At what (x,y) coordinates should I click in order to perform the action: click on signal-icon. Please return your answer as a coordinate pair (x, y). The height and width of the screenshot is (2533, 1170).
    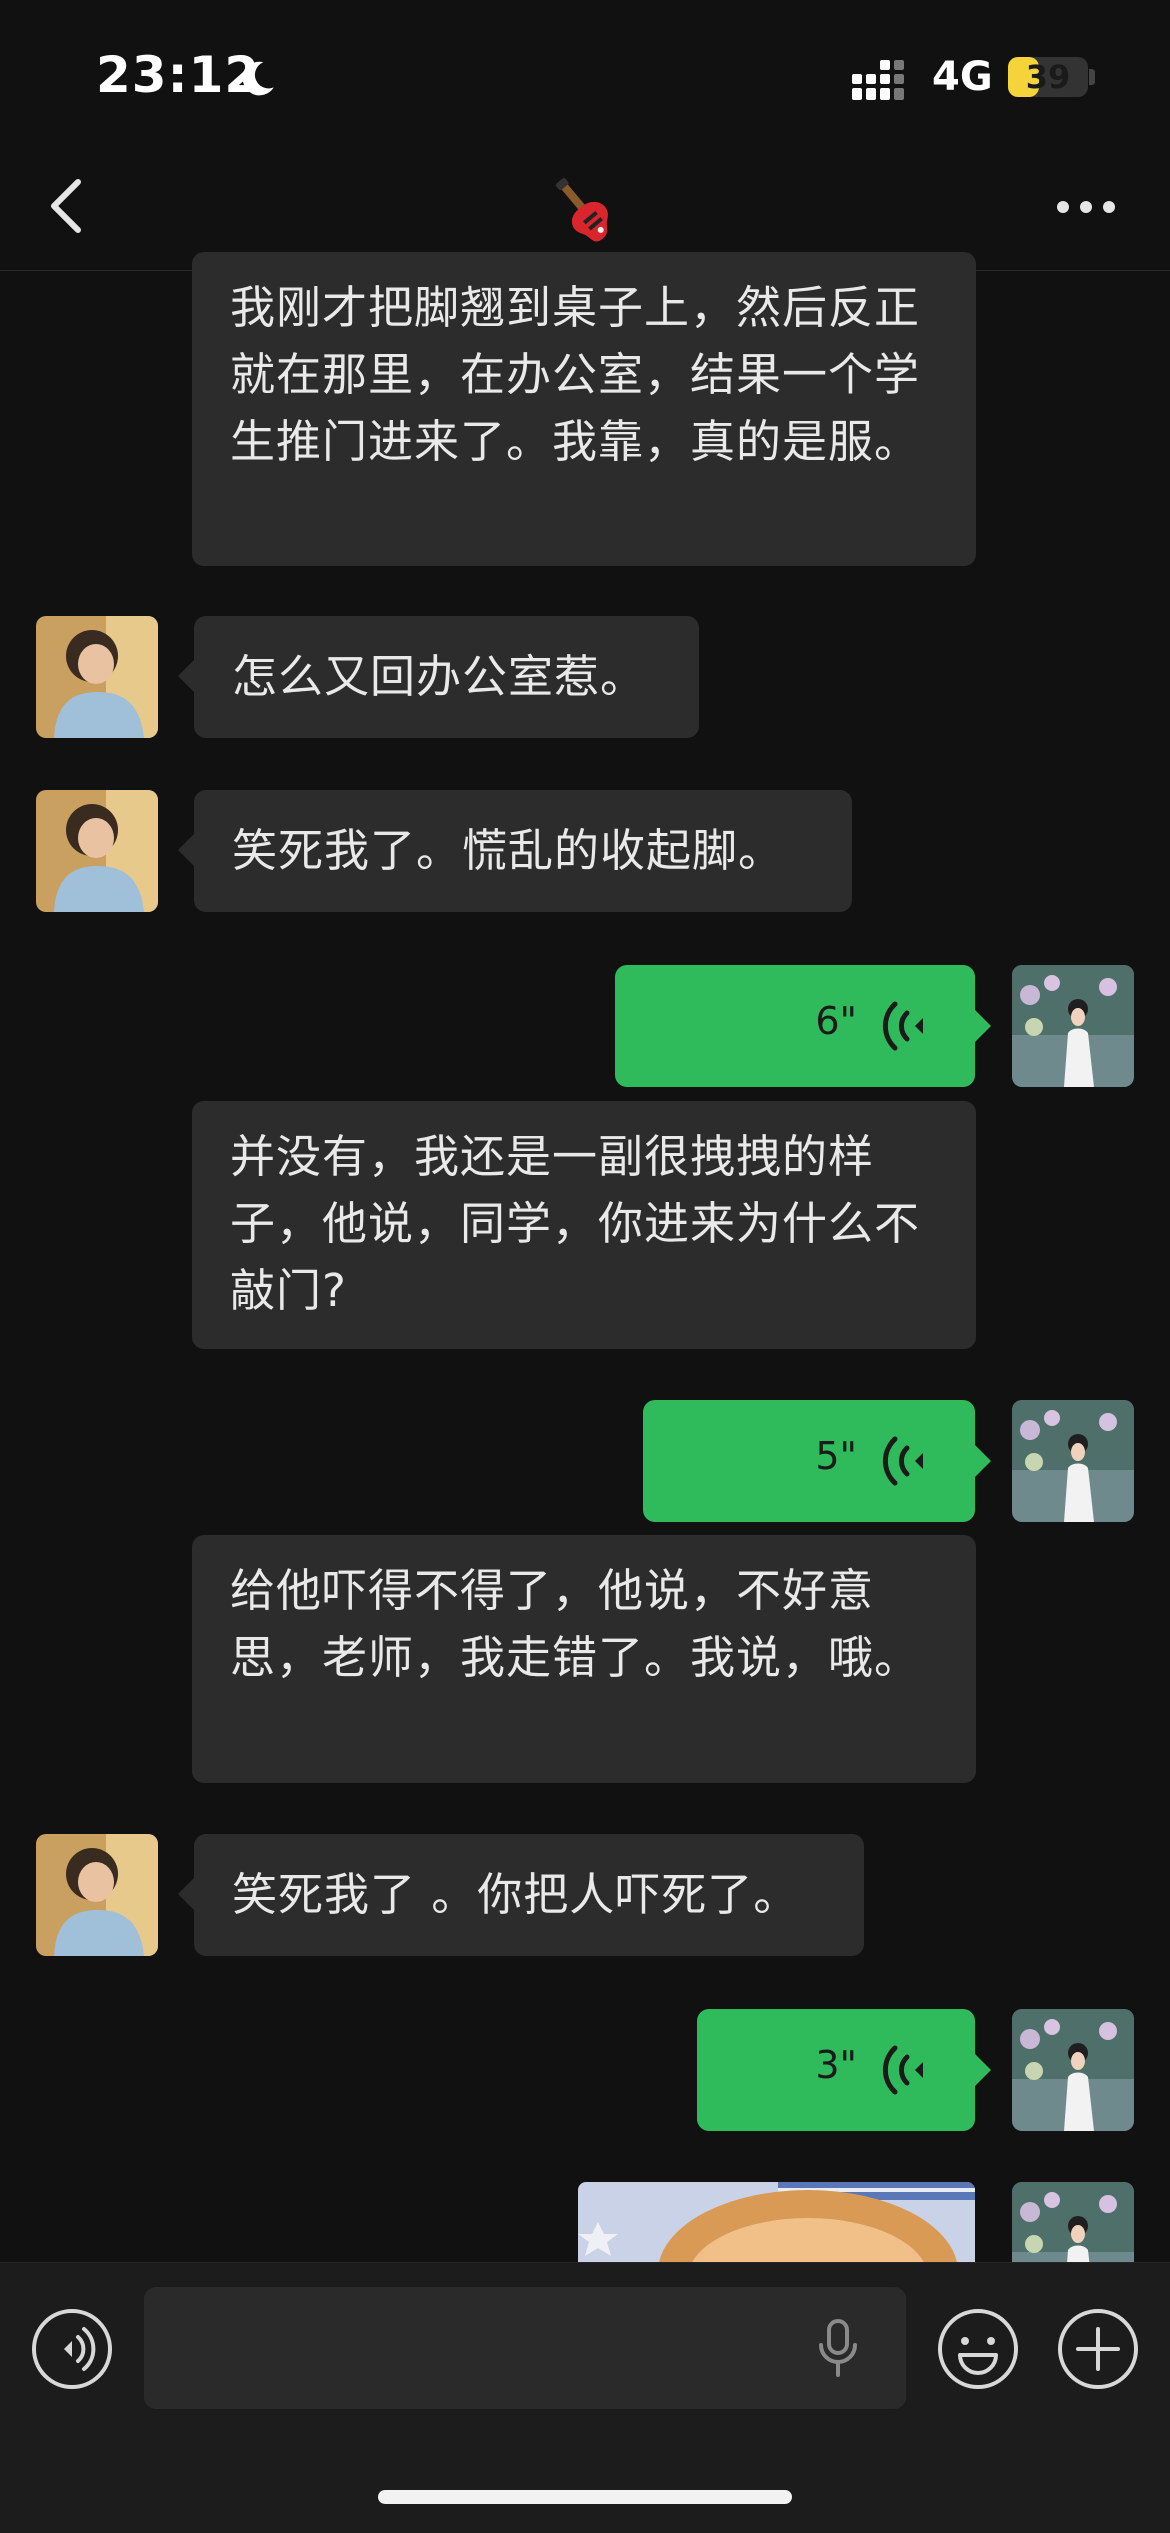
    Looking at the image, I should click on (878, 80).